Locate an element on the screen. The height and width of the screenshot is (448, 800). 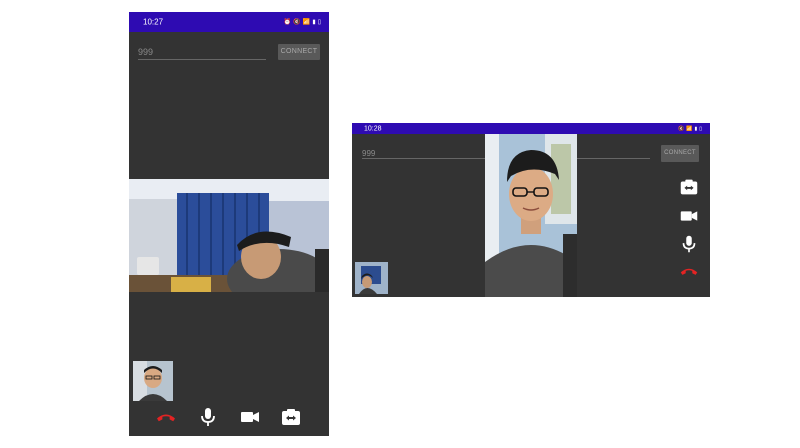
status-time: 10:27 is located at coordinates (153, 22).